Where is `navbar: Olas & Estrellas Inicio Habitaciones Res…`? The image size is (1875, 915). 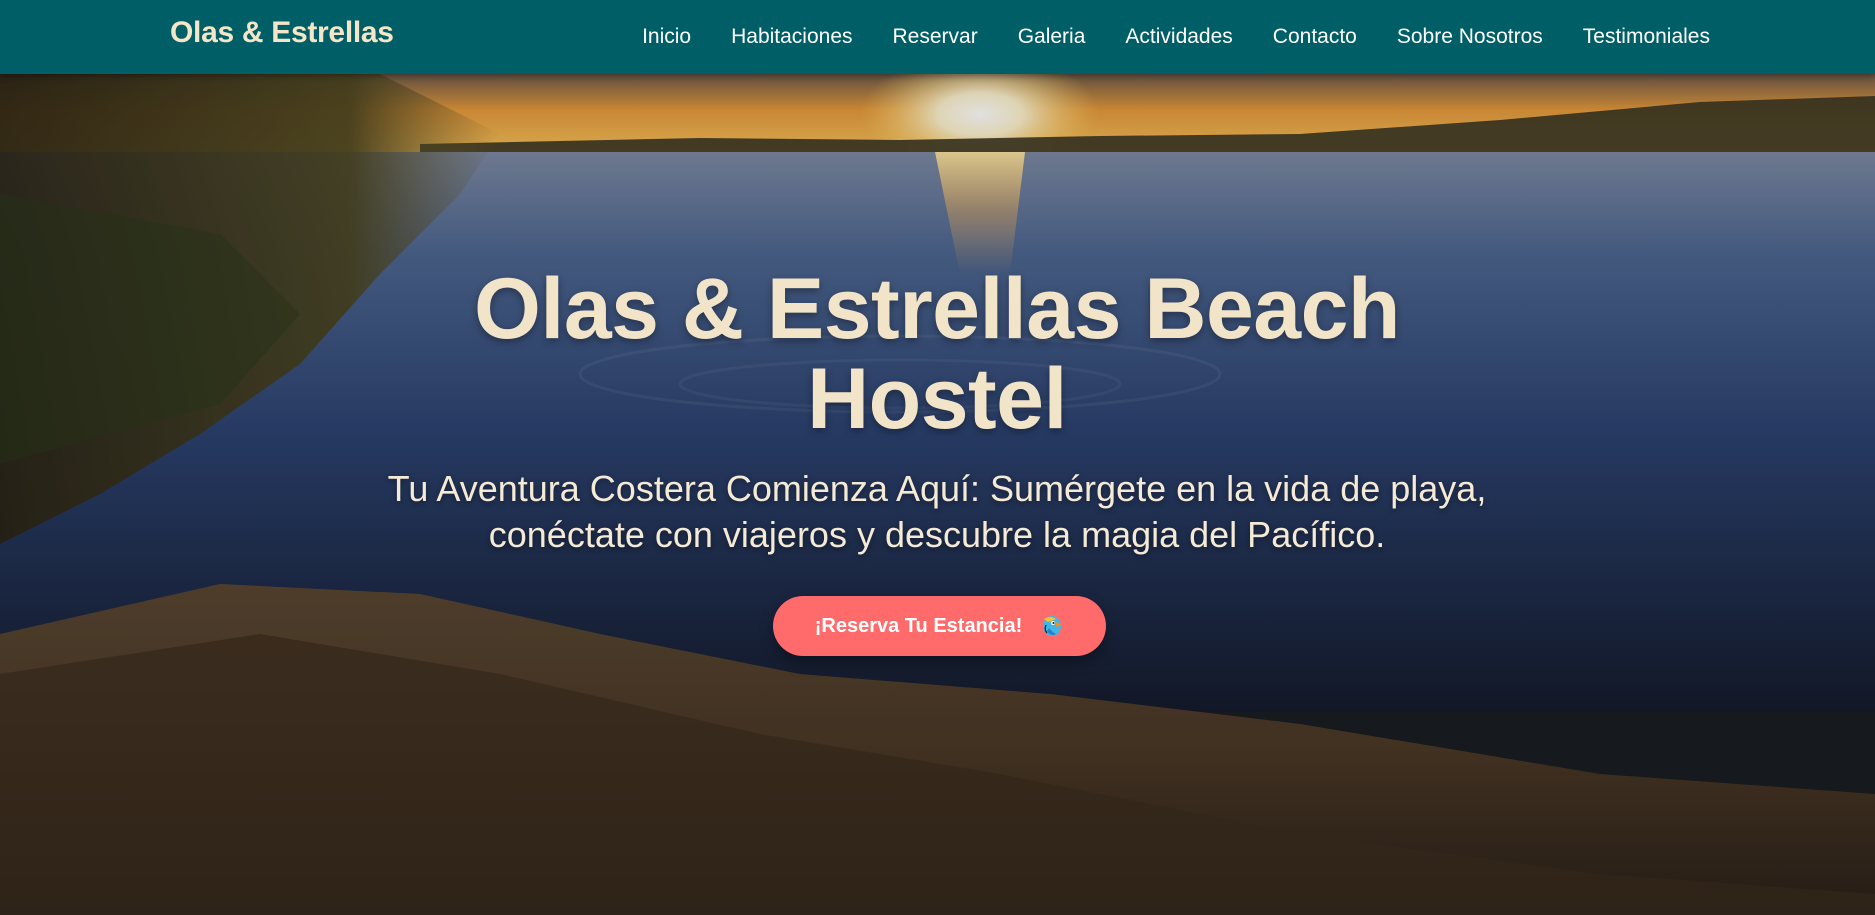 navbar: Olas & Estrellas Inicio Habitaciones Res… is located at coordinates (937, 37).